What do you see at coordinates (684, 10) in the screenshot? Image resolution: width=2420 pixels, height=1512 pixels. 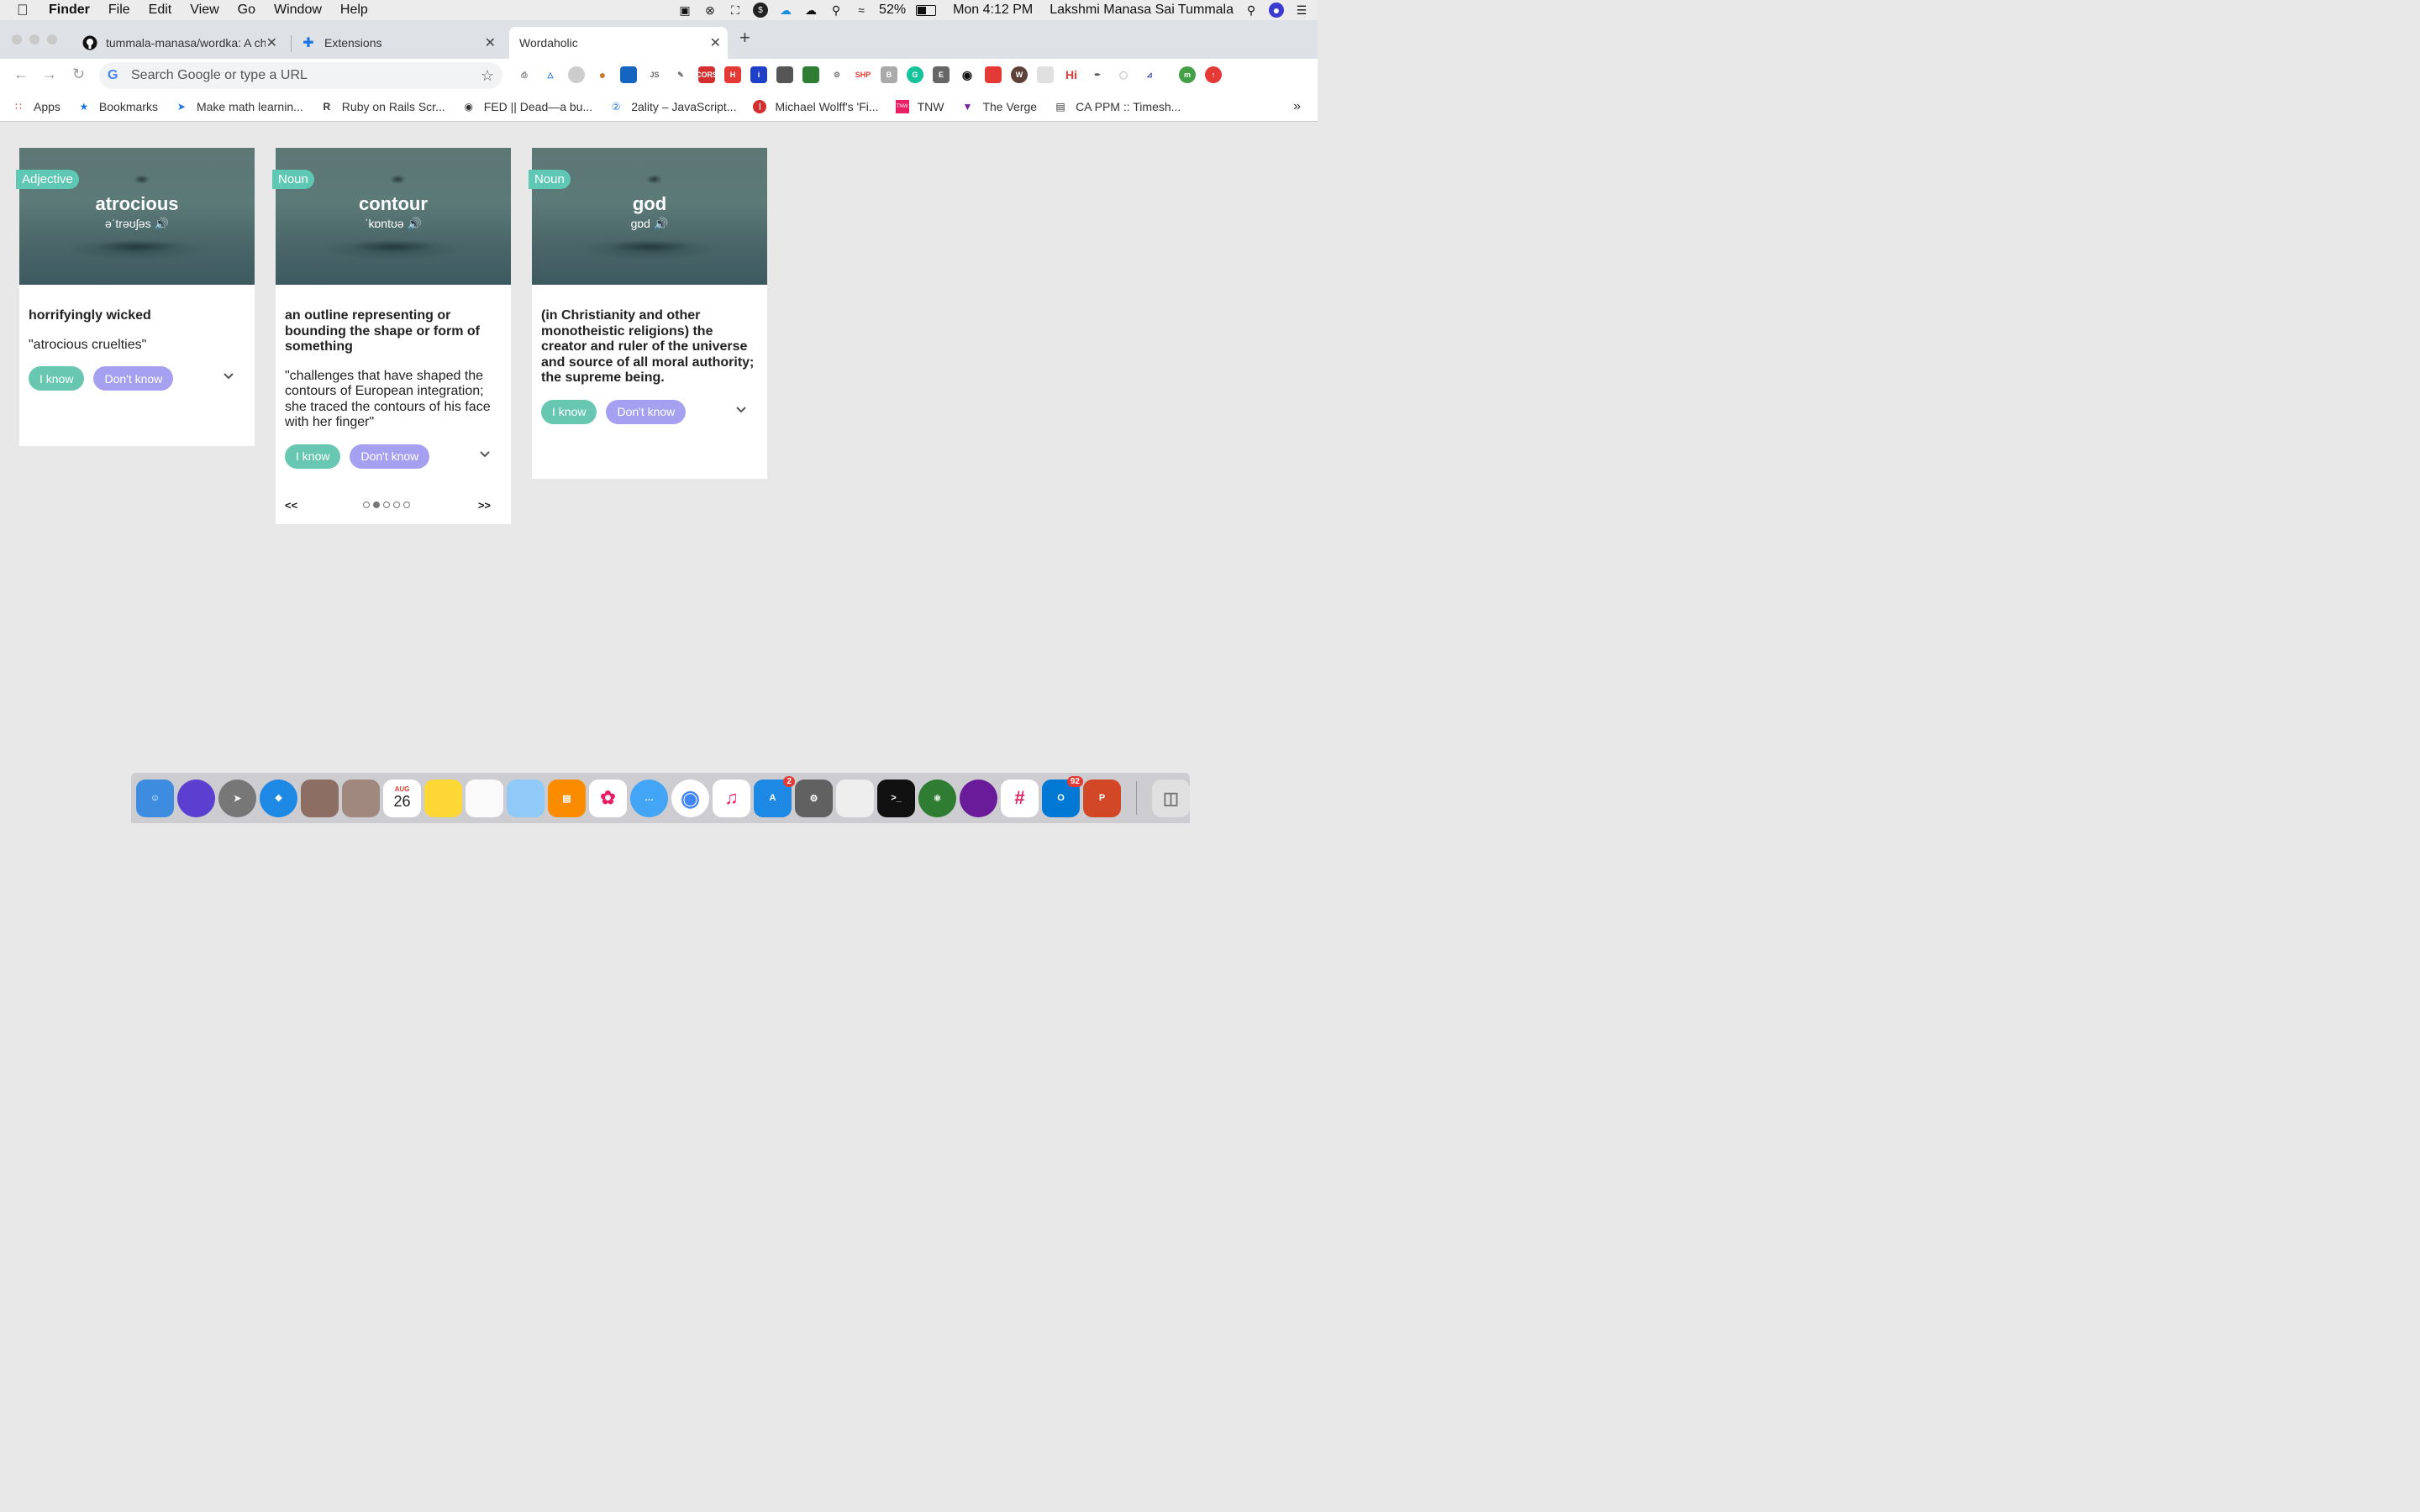 I see `vpn-icon: ▣` at bounding box center [684, 10].